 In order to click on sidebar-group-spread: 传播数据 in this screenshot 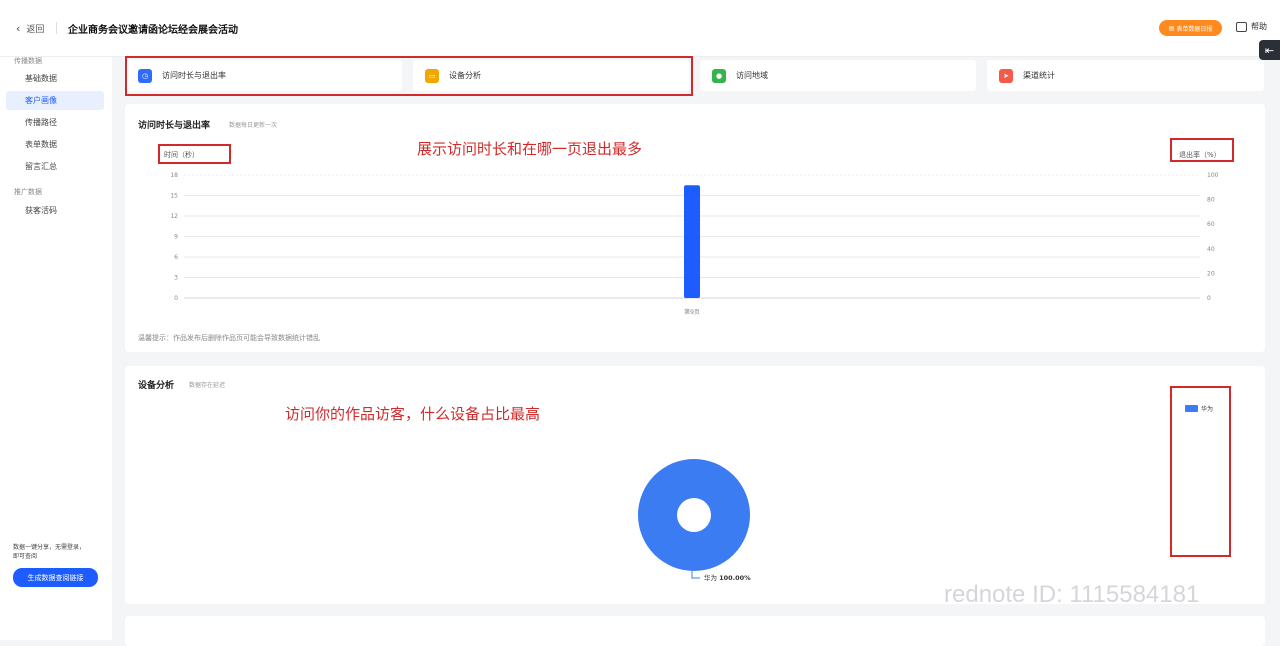, I will do `click(28, 61)`.